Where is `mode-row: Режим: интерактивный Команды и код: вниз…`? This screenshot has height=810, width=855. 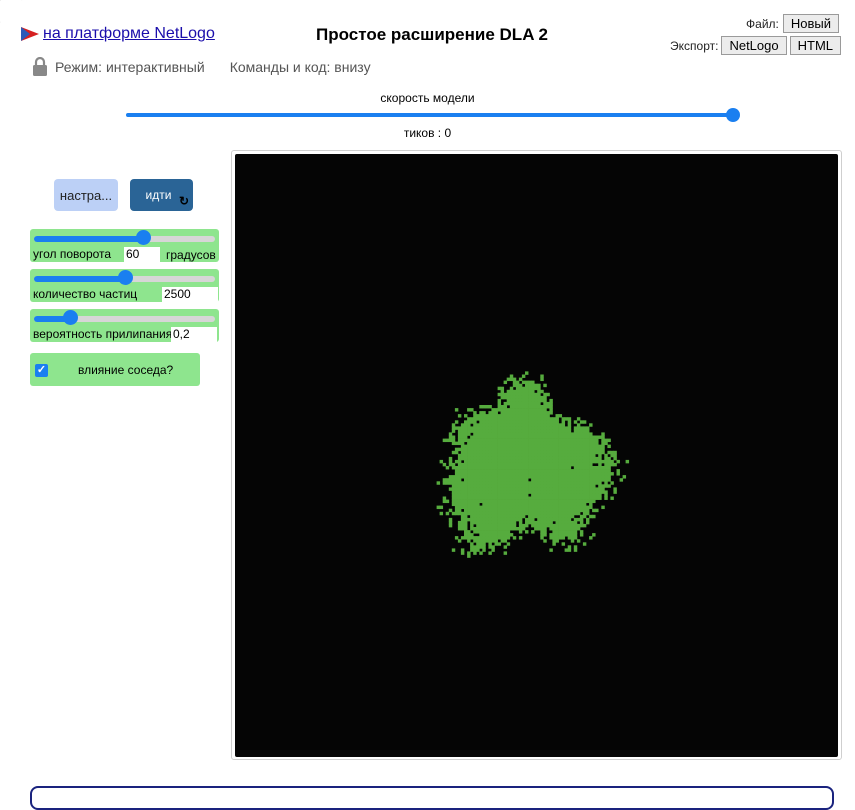 mode-row: Режим: интерактивный Команды и код: вниз… is located at coordinates (201, 67).